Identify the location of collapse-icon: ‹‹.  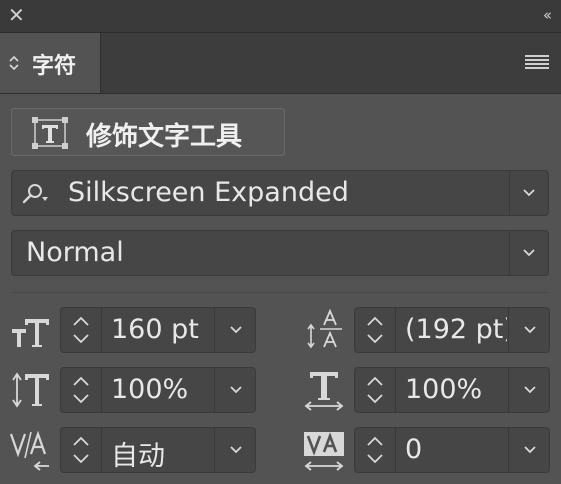
(547, 15).